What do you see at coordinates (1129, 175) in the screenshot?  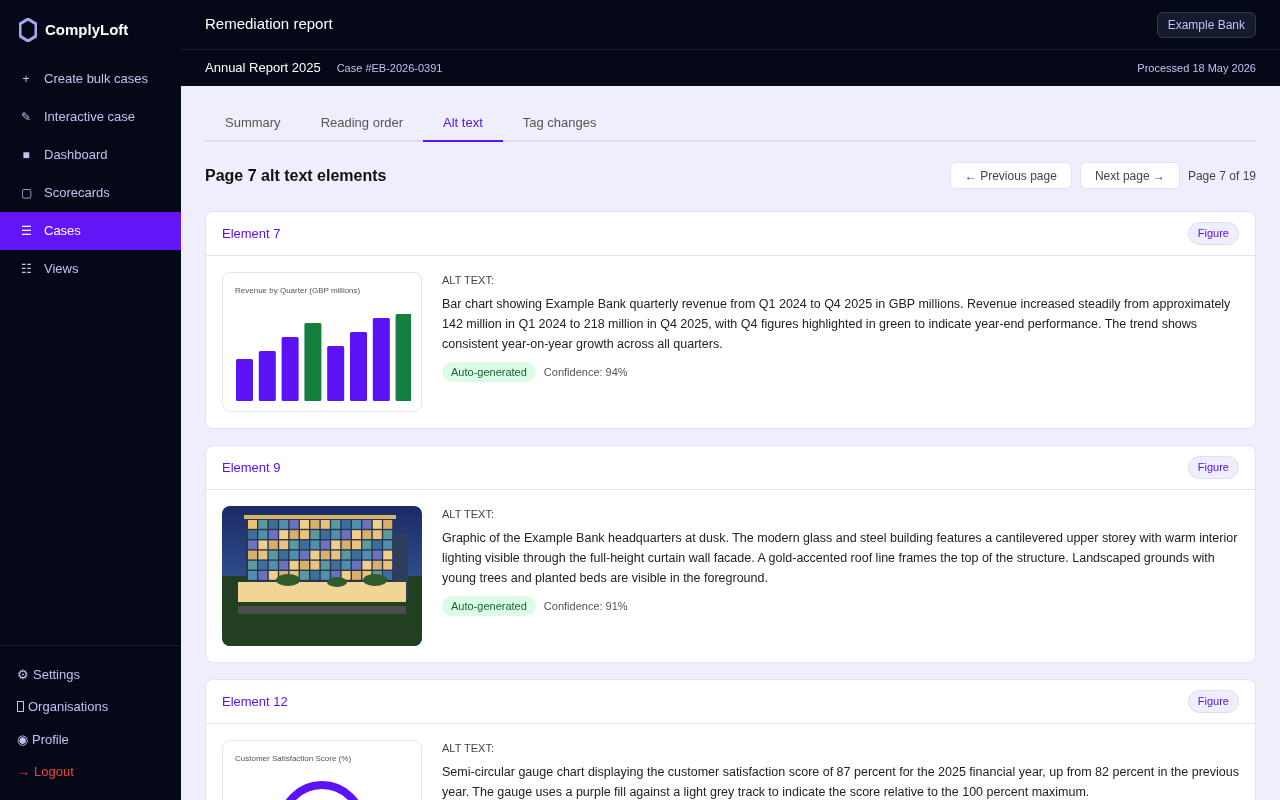 I see `next-page-button: Next page →` at bounding box center [1129, 175].